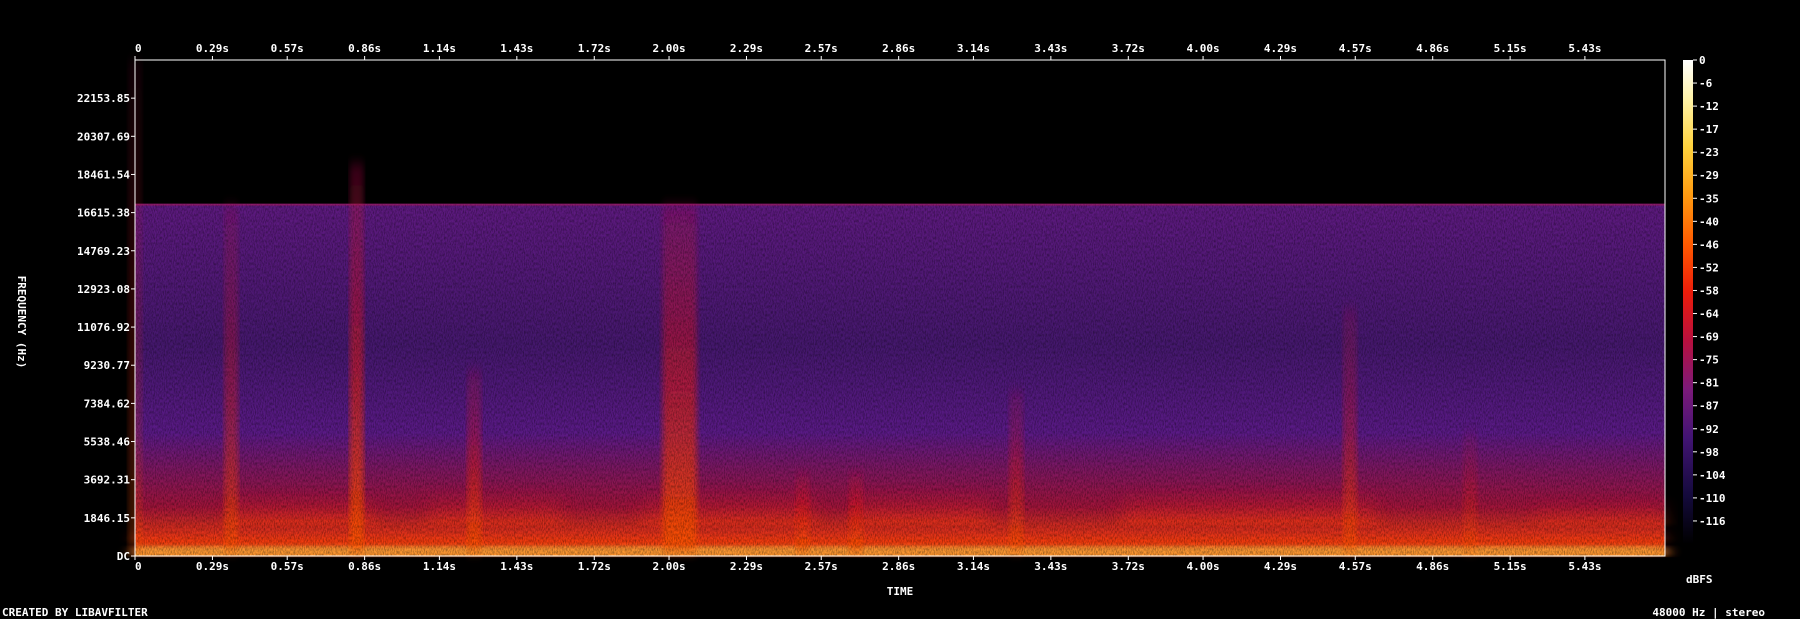 The width and height of the screenshot is (1800, 619). Describe the element at coordinates (1709, 290) in the screenshot. I see `colorbar-tick-label: -58` at that location.